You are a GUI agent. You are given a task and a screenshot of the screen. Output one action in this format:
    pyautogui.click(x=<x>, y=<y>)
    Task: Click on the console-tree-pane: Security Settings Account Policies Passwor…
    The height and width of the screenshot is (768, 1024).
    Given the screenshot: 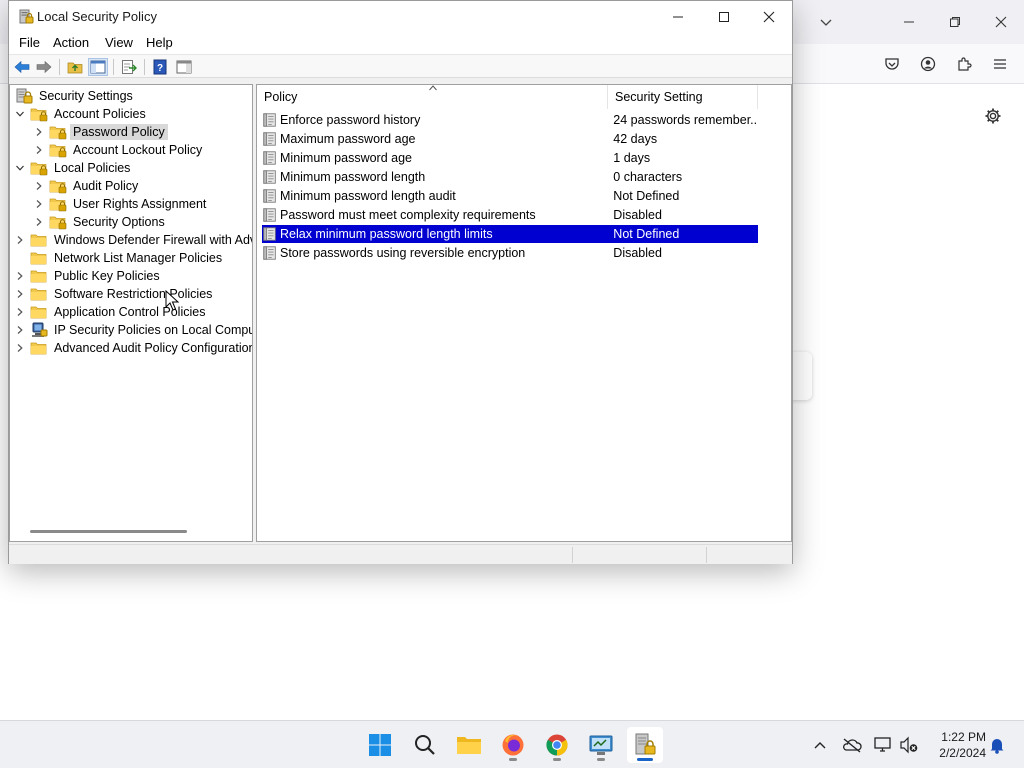 What is the action you would take?
    pyautogui.click(x=131, y=313)
    